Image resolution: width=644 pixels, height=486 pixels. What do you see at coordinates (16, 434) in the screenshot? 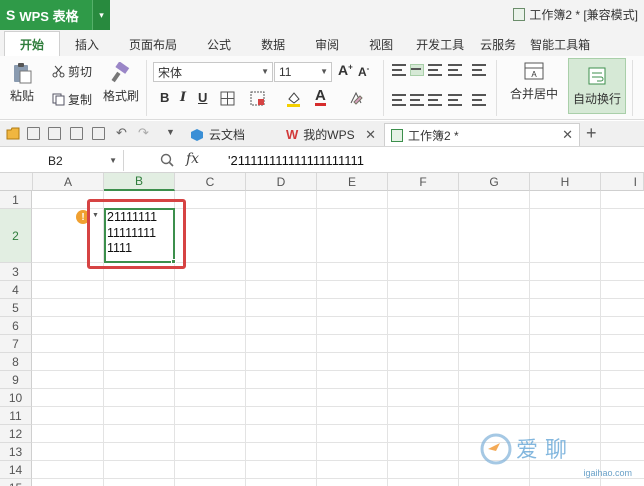
I see `row-header-12: 12` at bounding box center [16, 434].